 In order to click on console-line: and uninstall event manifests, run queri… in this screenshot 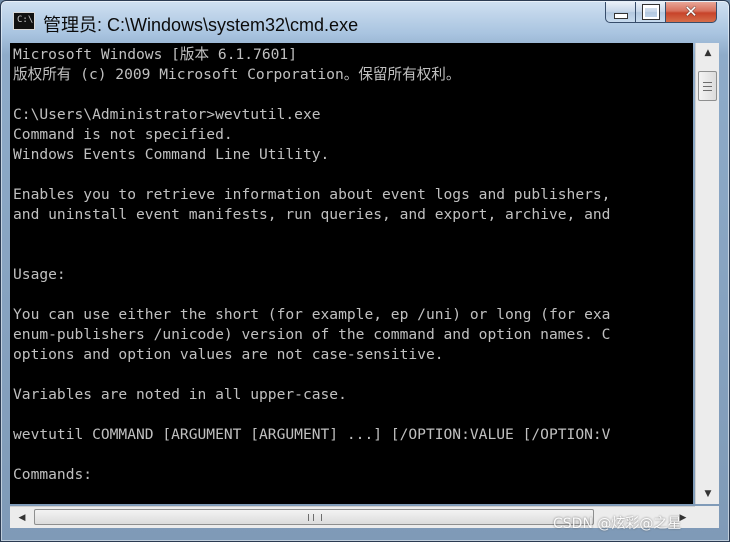, I will do `click(312, 214)`.